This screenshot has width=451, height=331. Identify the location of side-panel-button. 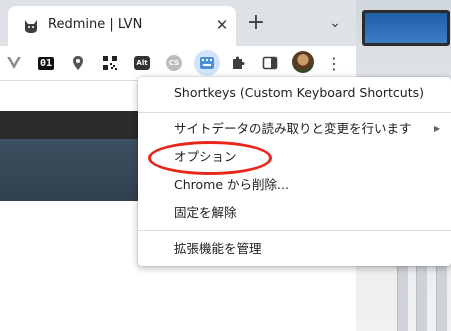
(270, 63).